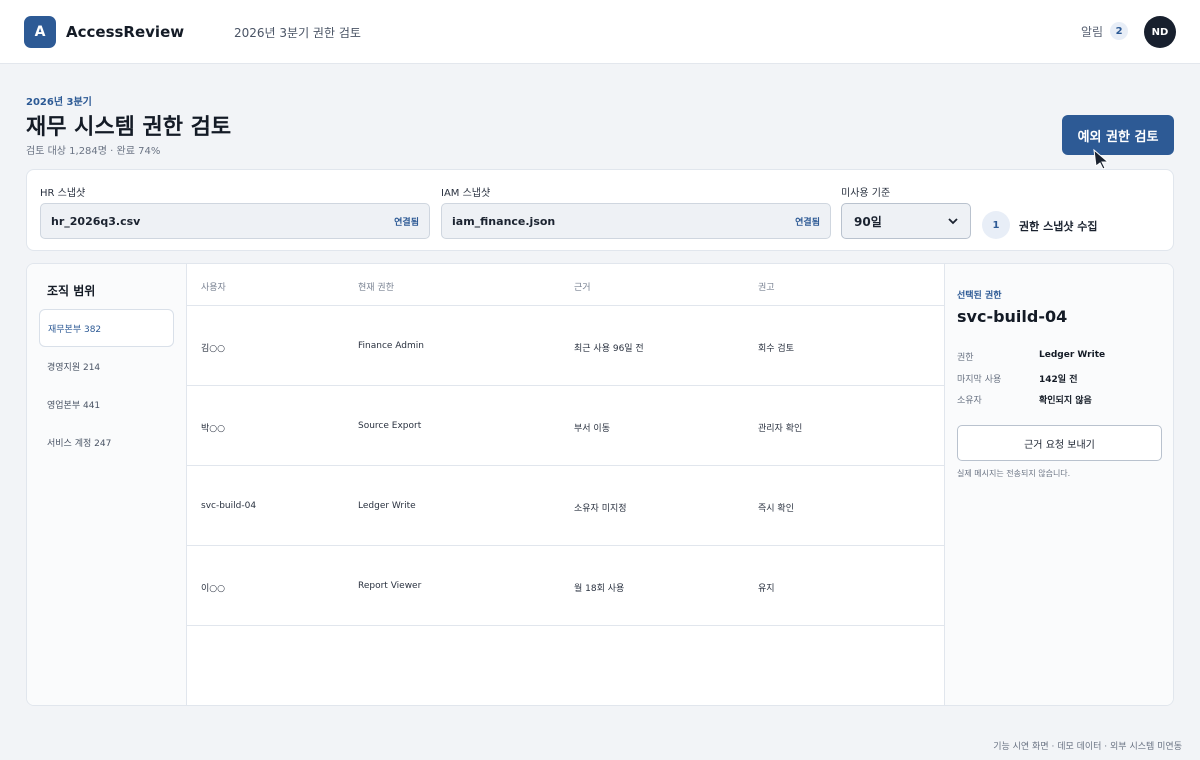 The width and height of the screenshot is (1200, 760). I want to click on cell-reason: 부서 이동, so click(592, 429).